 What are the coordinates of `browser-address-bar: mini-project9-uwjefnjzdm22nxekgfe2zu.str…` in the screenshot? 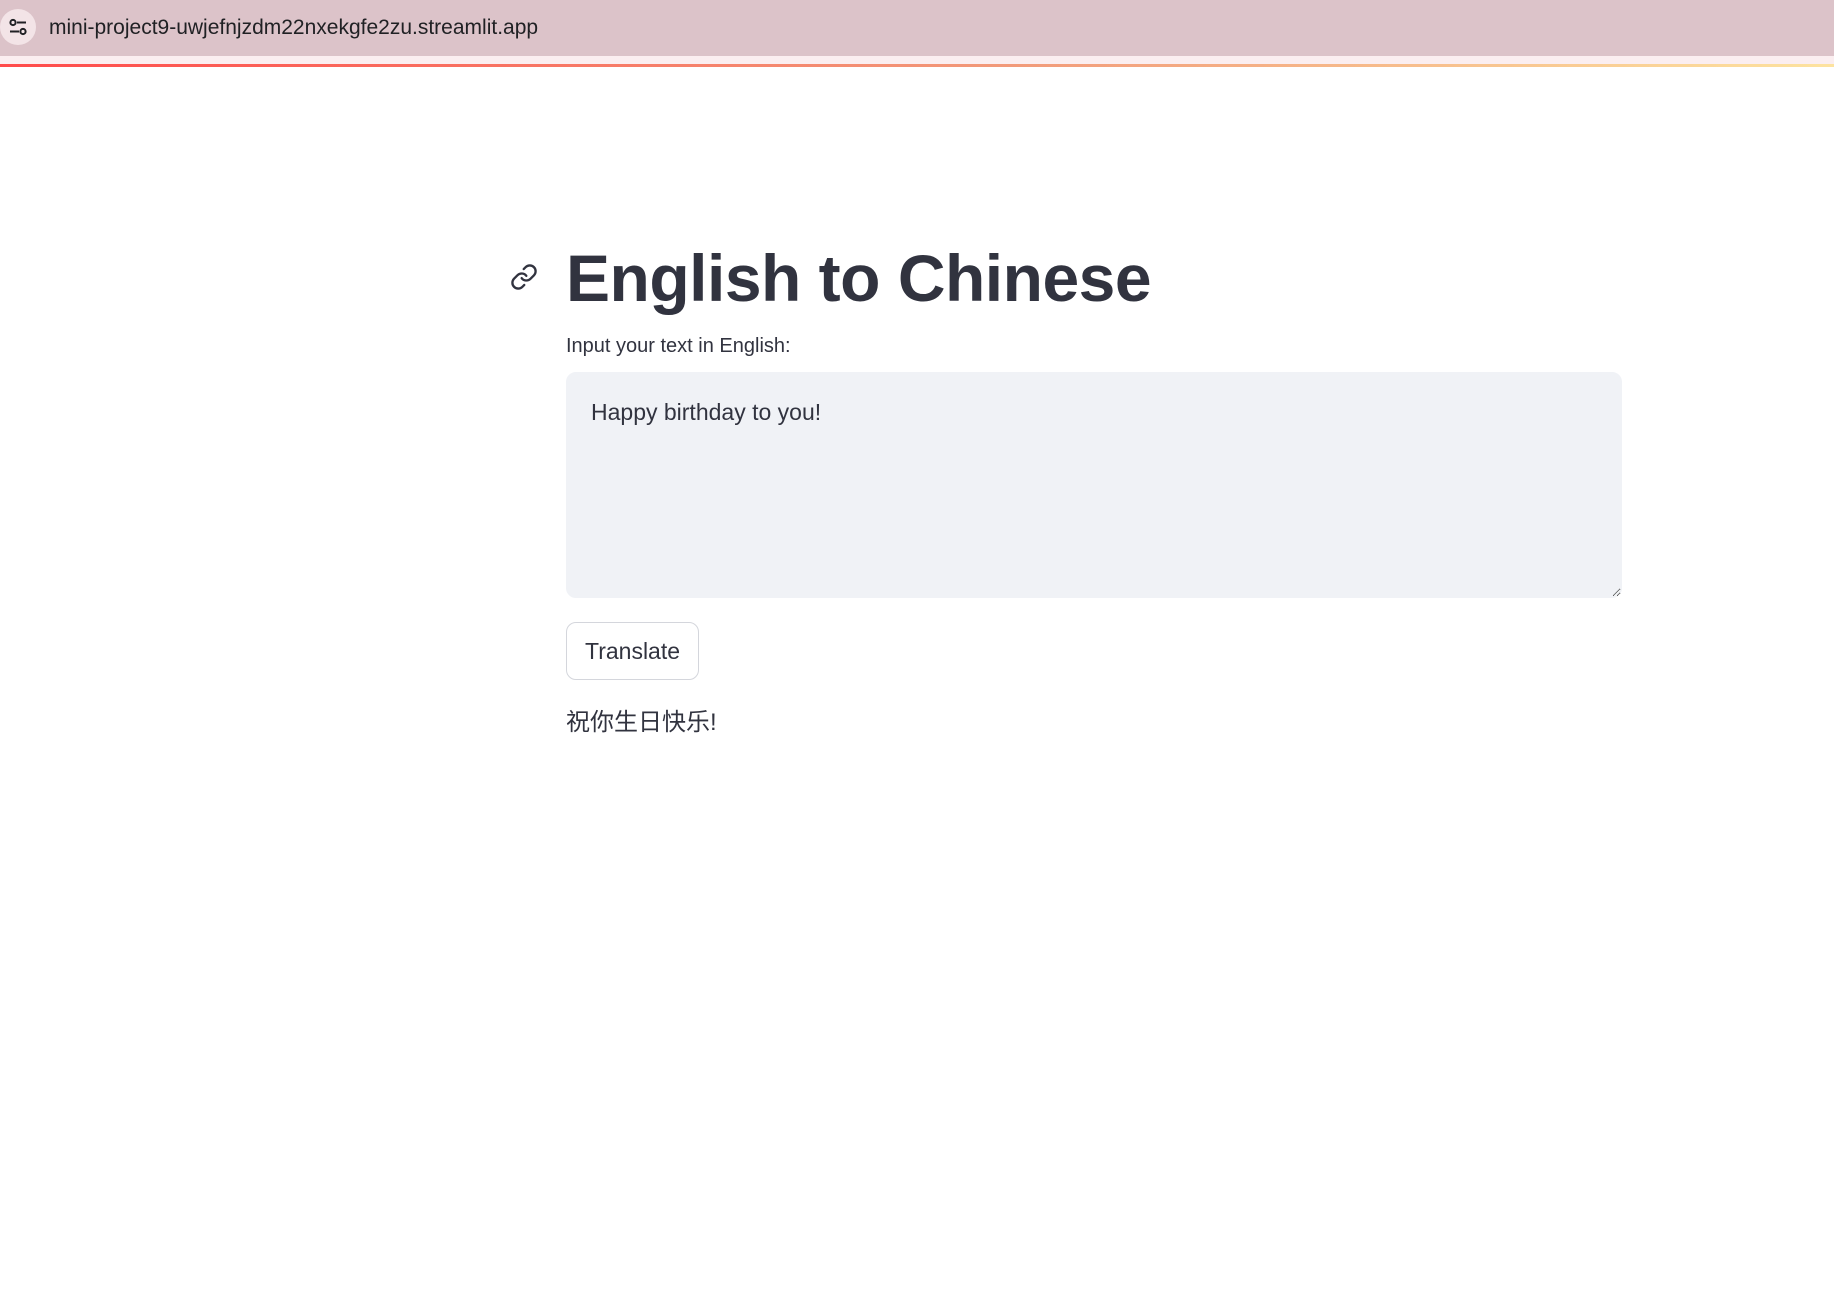 It's located at (917, 28).